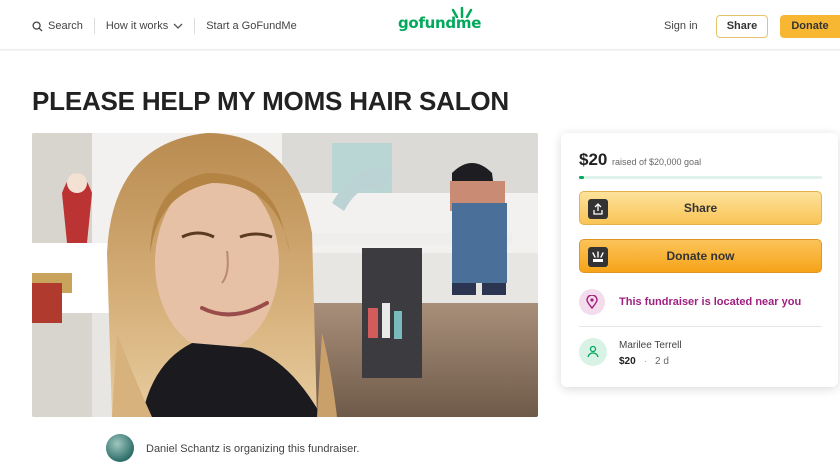 The height and width of the screenshot is (475, 840). What do you see at coordinates (178, 26) in the screenshot?
I see `chevron-down-icon` at bounding box center [178, 26].